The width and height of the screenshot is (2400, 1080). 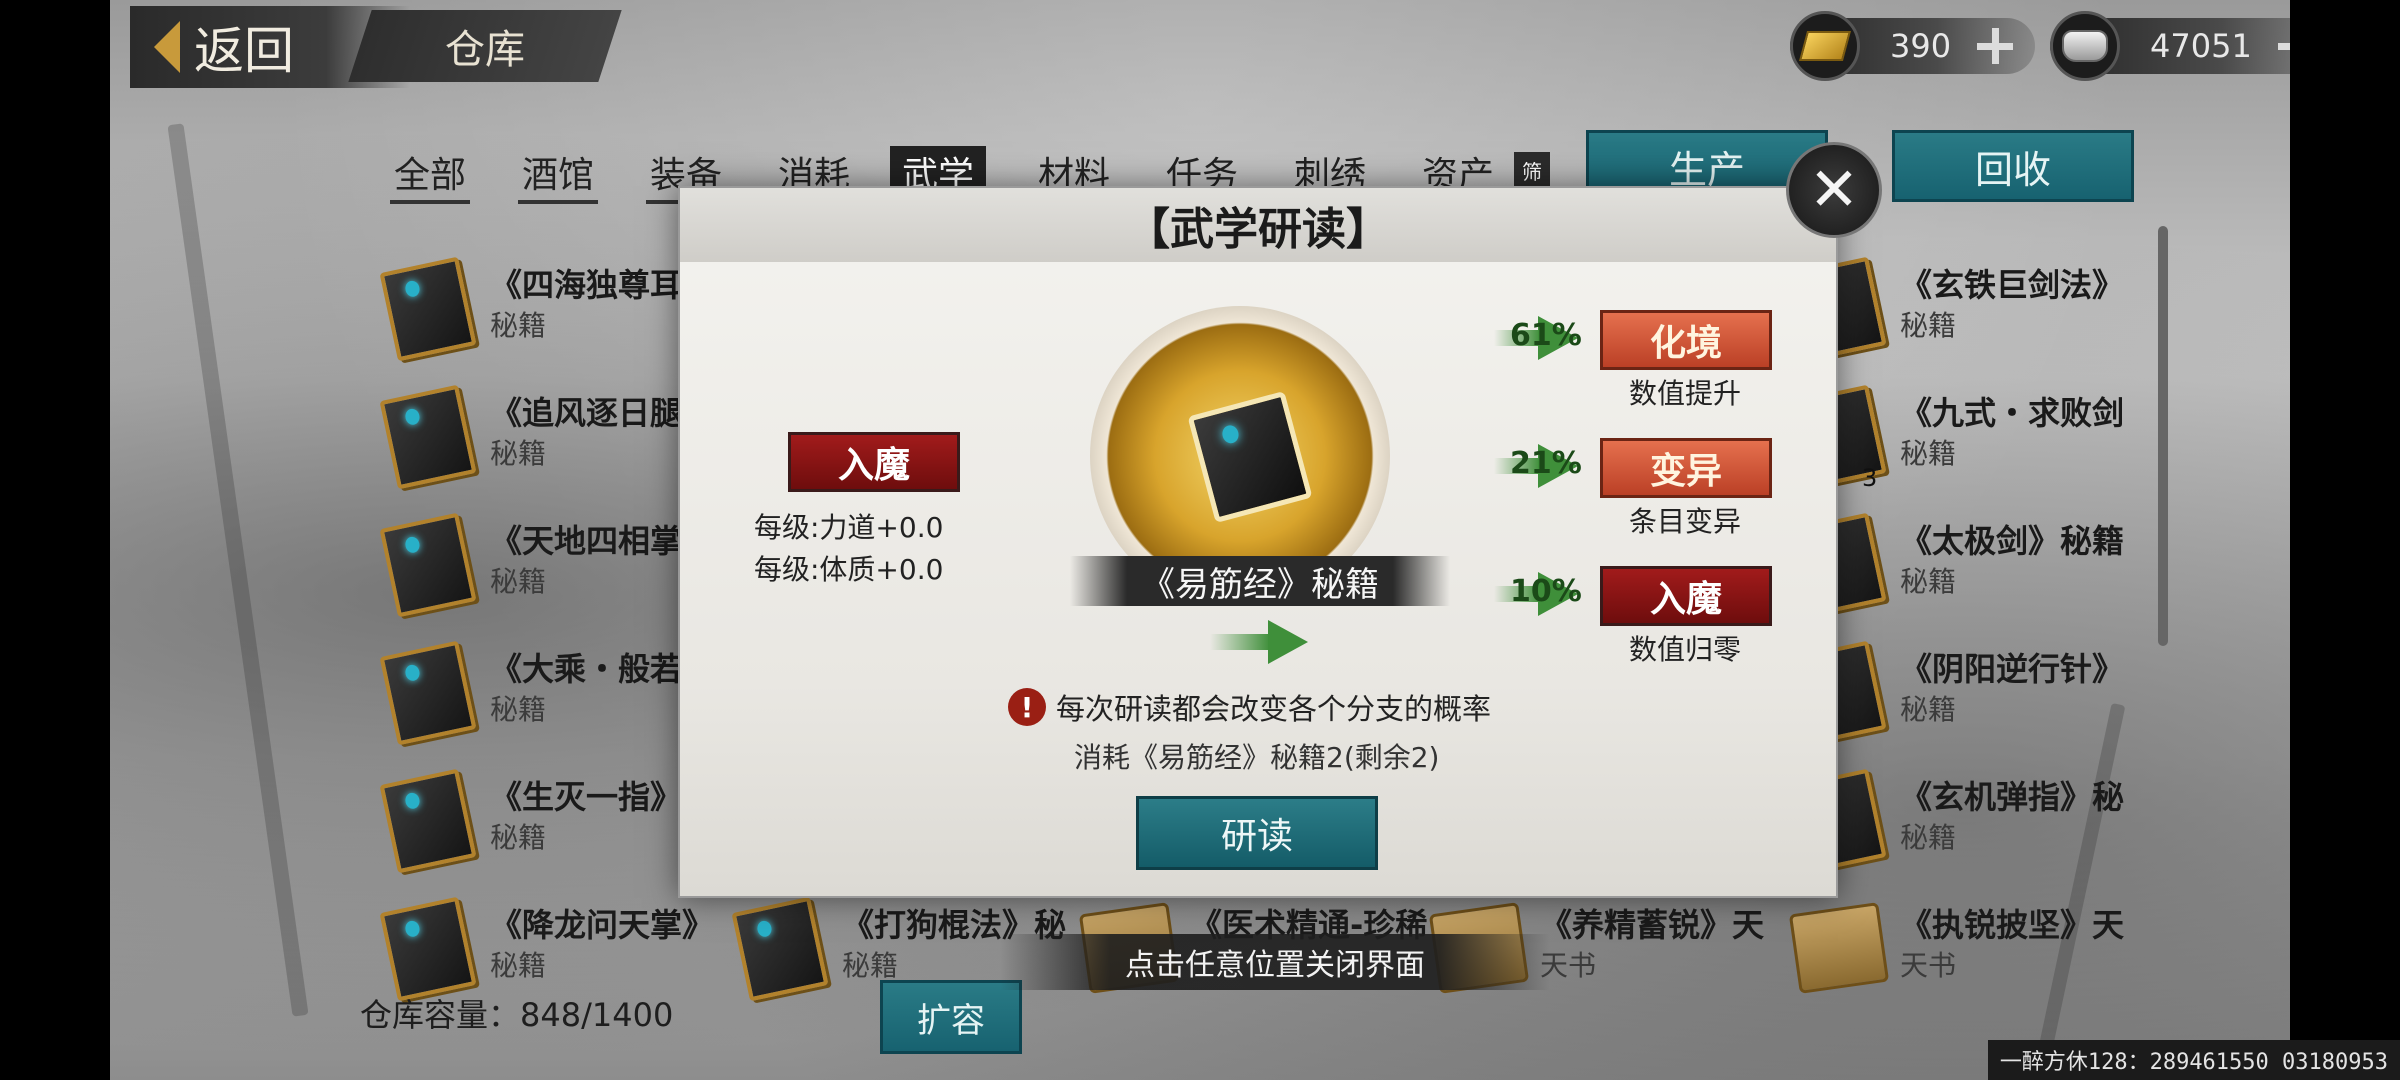 I want to click on tab-tavern: 酒馆, so click(x=558, y=175).